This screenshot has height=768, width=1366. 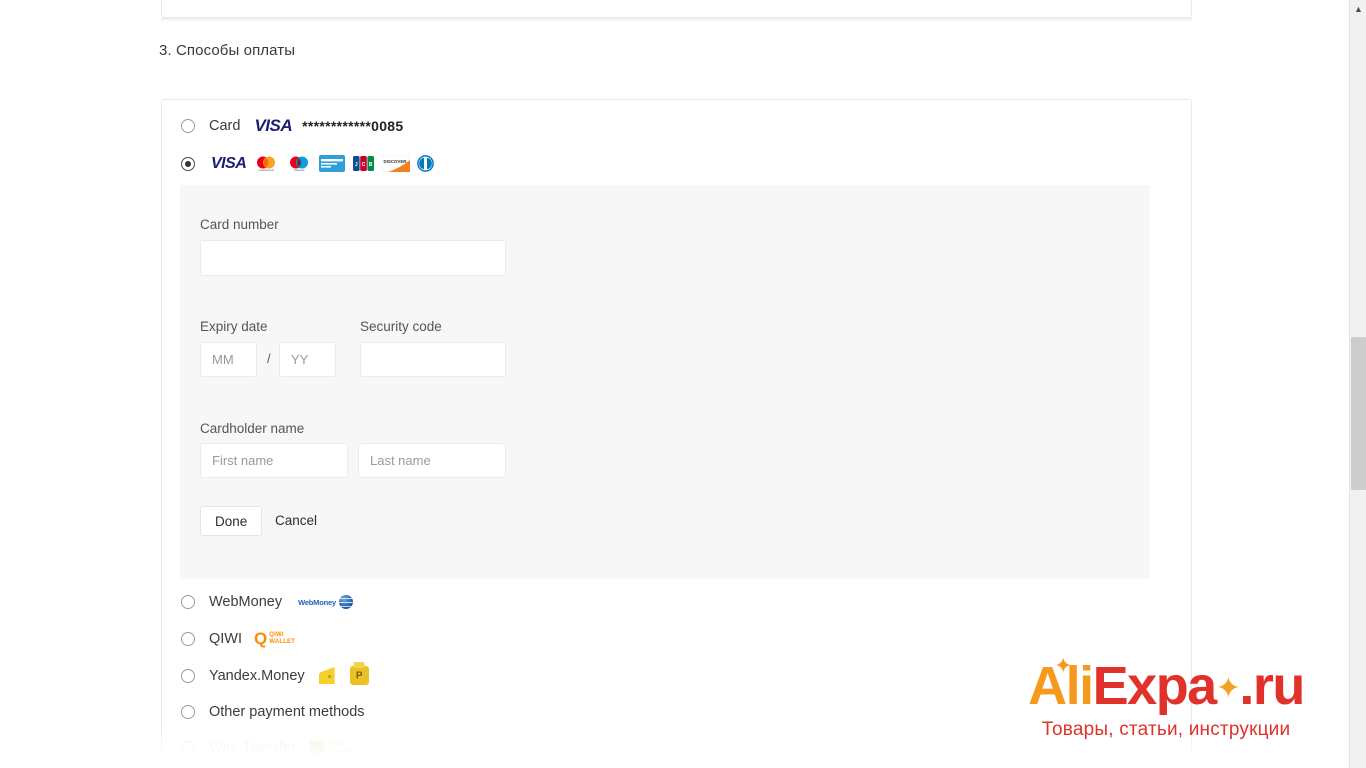 What do you see at coordinates (188, 748) in the screenshot?
I see `radio-wire-transfer` at bounding box center [188, 748].